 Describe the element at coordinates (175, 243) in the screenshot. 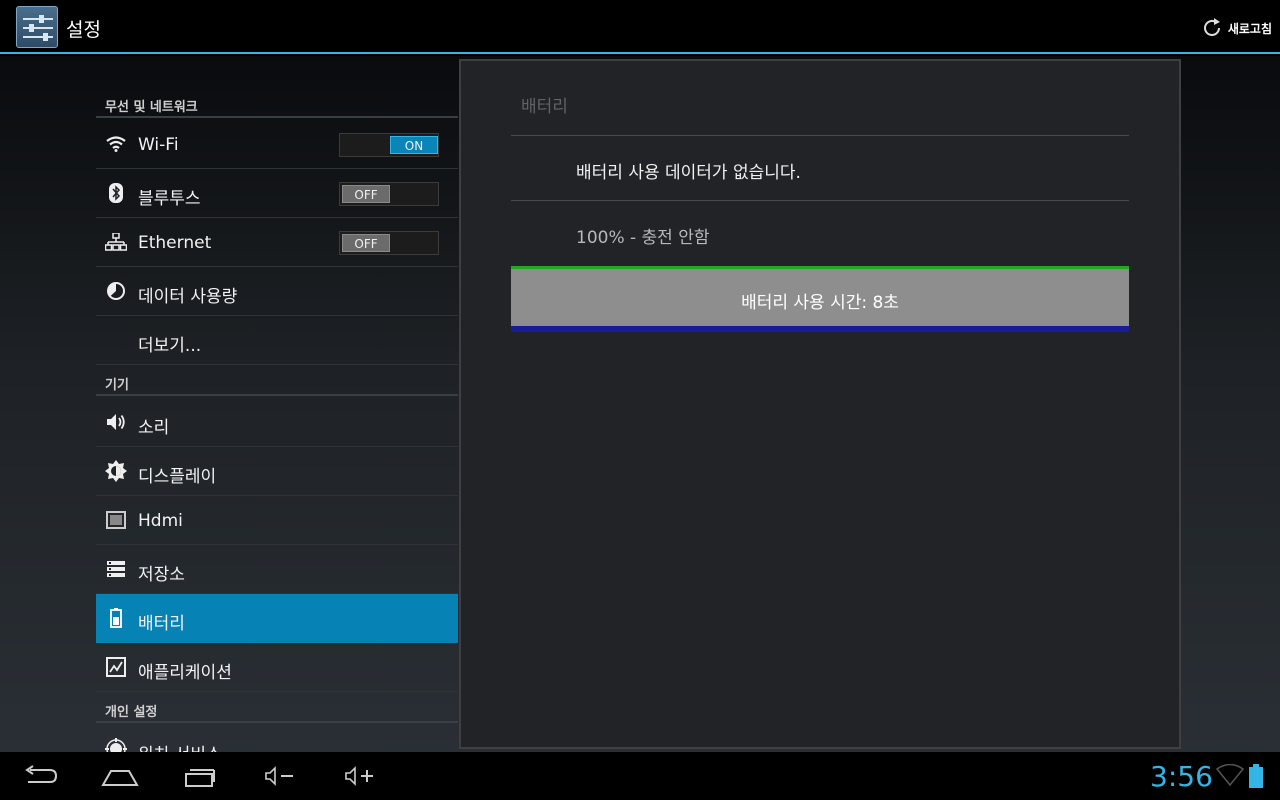

I see `sidebar-item-label: Ethernet` at that location.